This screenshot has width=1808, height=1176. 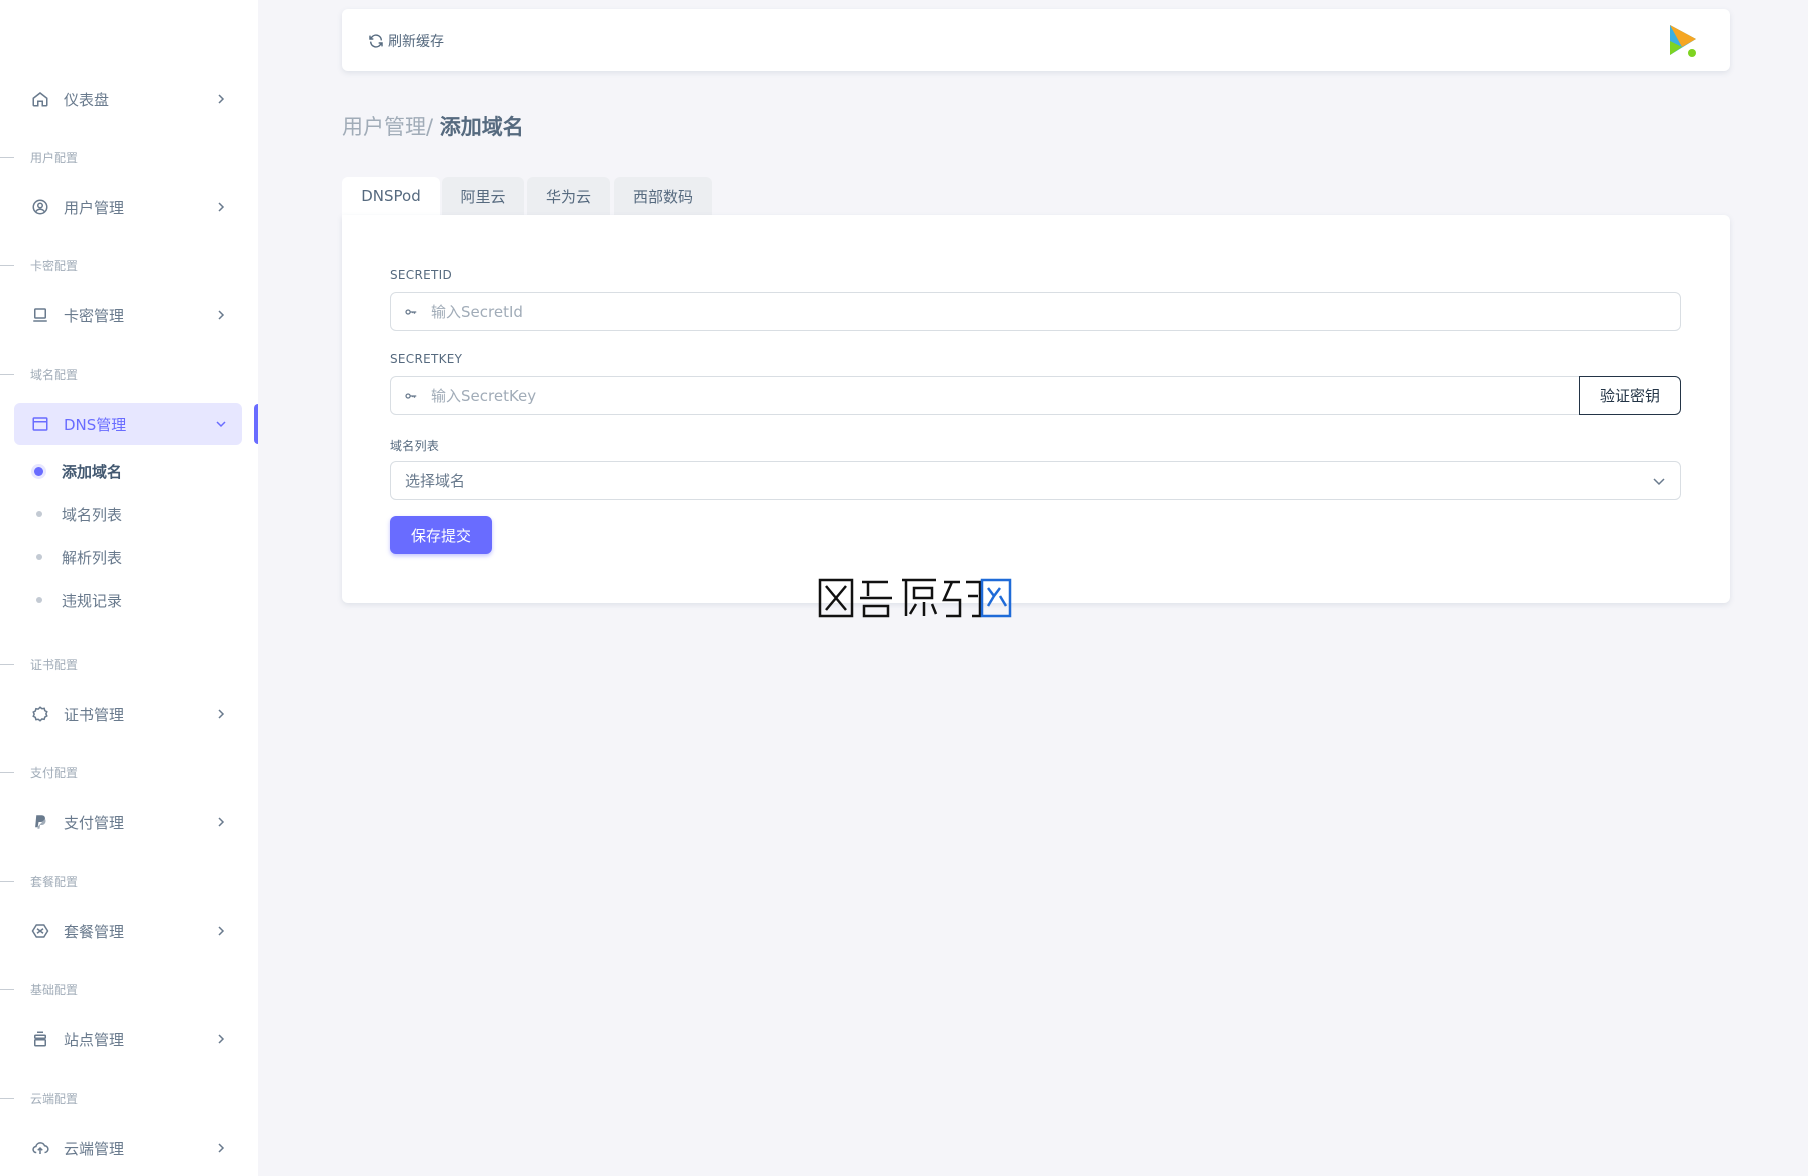 What do you see at coordinates (421, 275) in the screenshot?
I see `secretid-label: SECRETID` at bounding box center [421, 275].